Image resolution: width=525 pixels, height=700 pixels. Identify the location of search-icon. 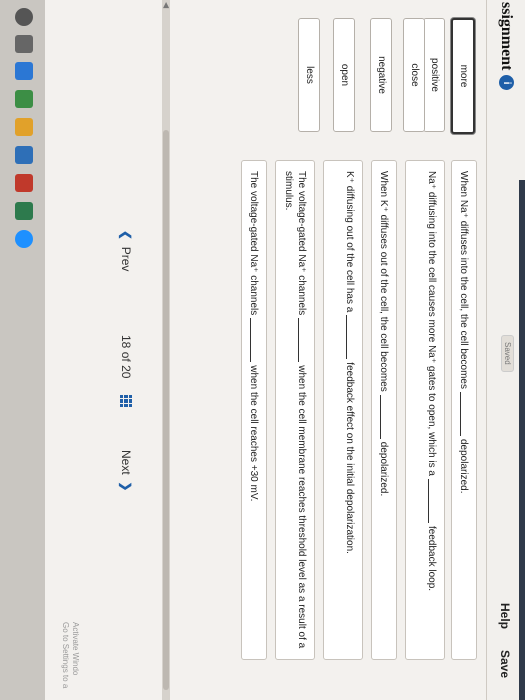
(24, 17).